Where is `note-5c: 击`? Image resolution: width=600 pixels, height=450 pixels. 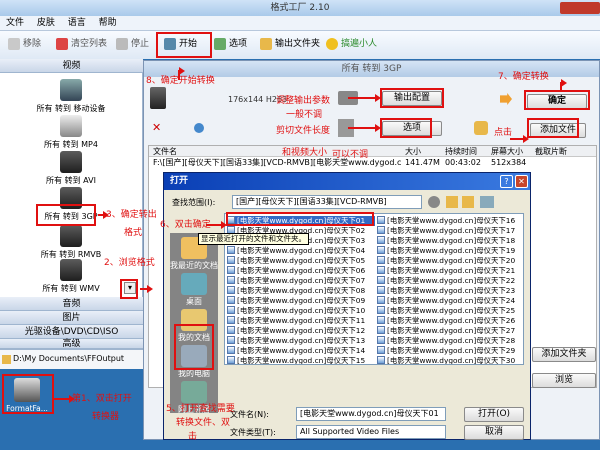
note-5c: 击 is located at coordinates (193, 437).